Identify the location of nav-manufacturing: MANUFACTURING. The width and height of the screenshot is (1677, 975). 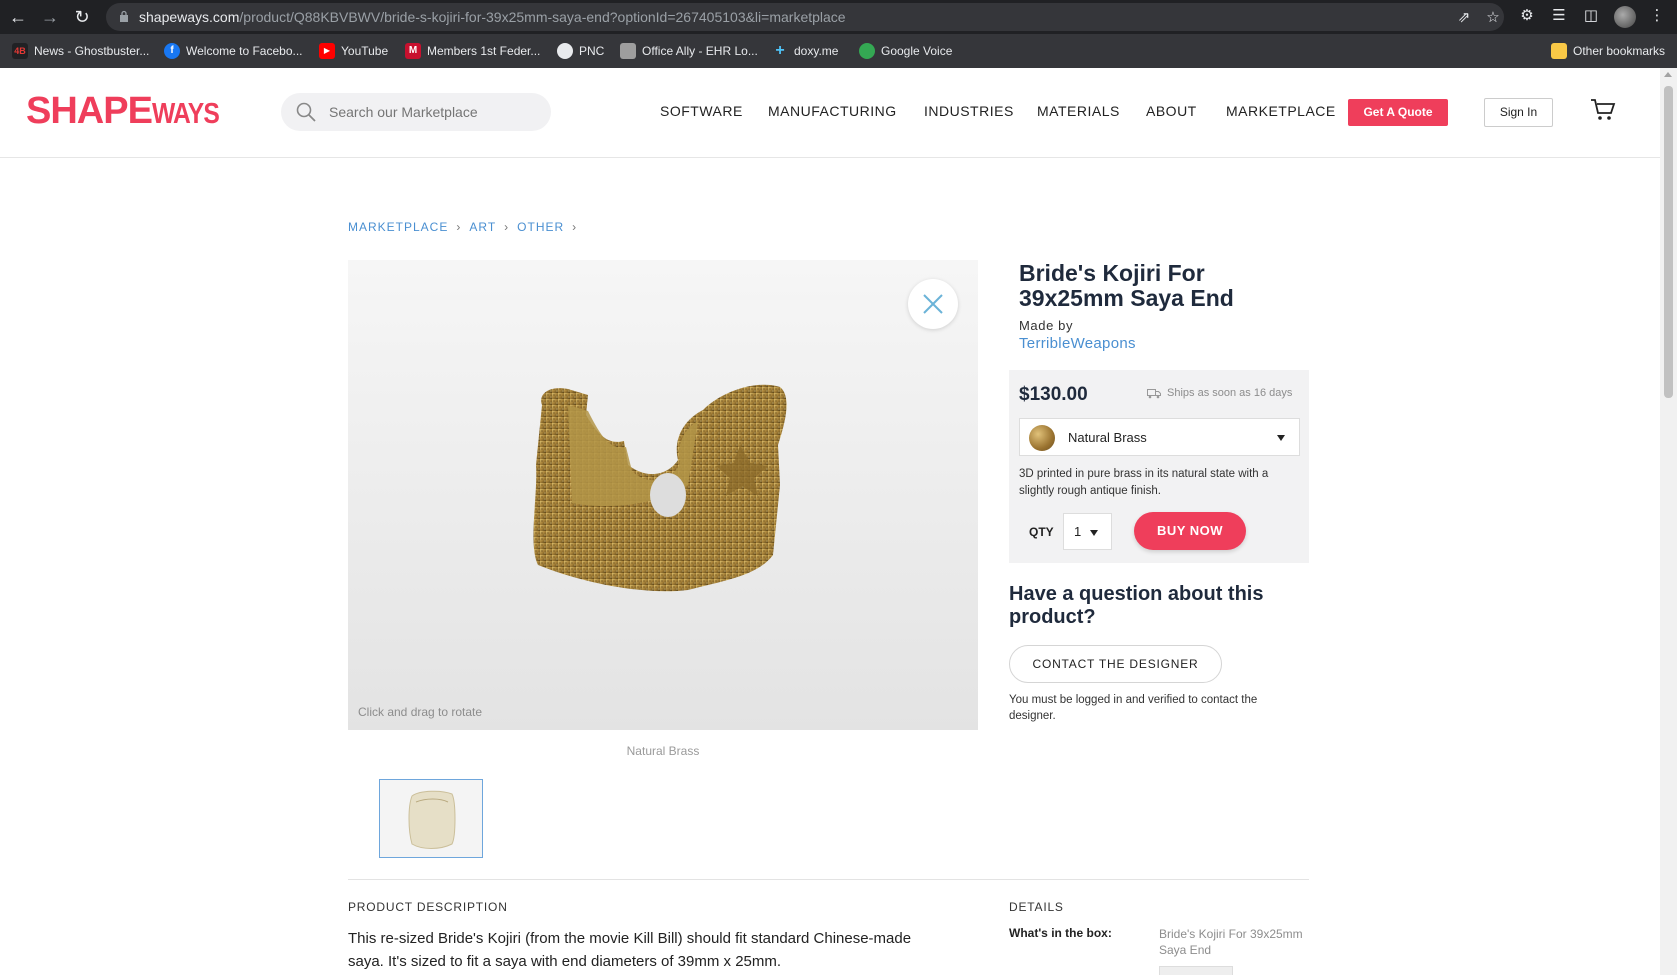
(832, 111).